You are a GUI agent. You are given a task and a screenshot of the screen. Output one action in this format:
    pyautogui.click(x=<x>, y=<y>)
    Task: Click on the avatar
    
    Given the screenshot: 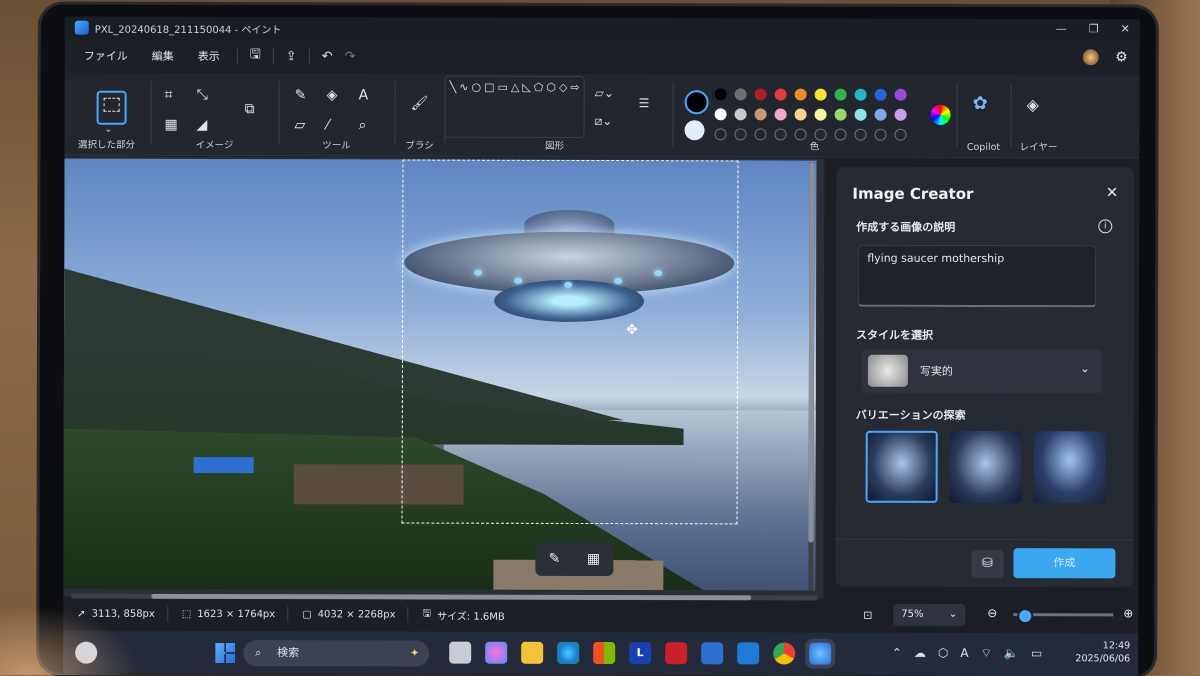 What is the action you would take?
    pyautogui.click(x=1091, y=57)
    